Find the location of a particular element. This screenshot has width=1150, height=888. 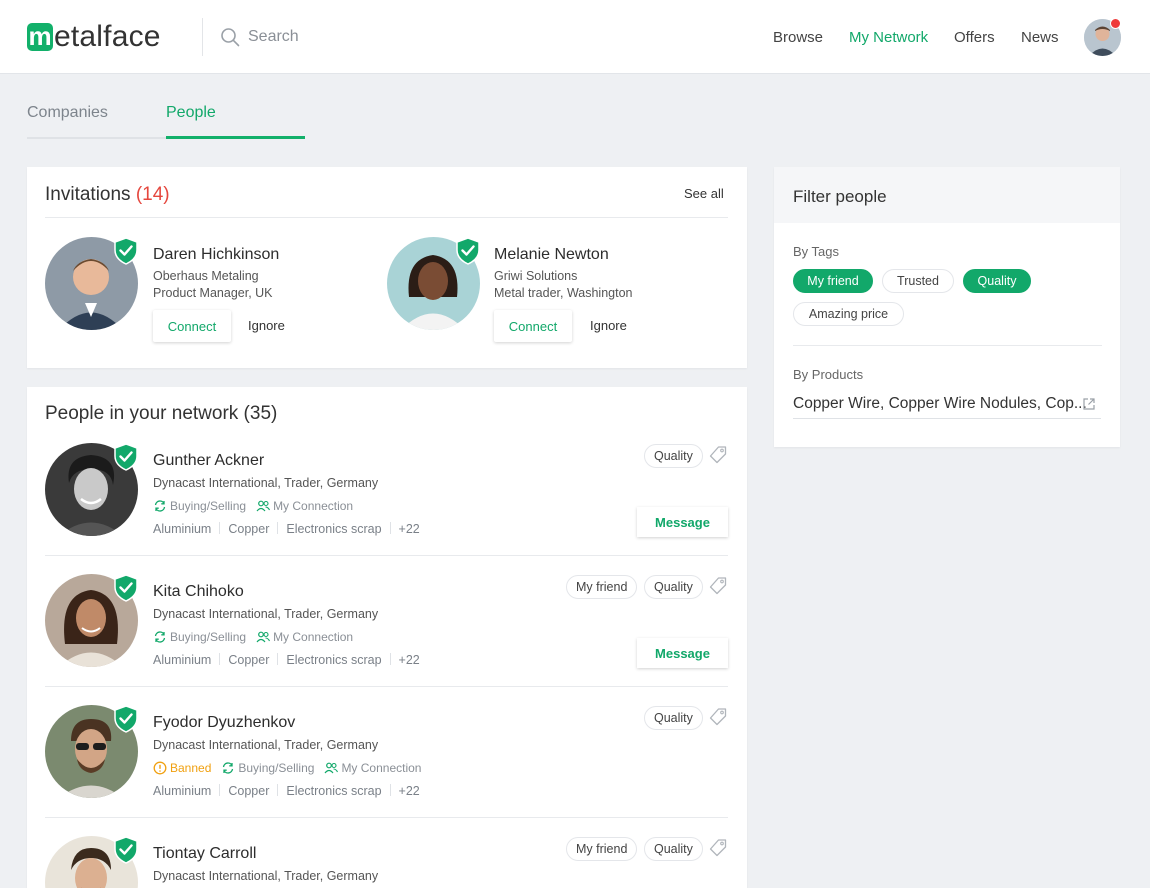

metalface-logo: m etalface is located at coordinates (94, 37).